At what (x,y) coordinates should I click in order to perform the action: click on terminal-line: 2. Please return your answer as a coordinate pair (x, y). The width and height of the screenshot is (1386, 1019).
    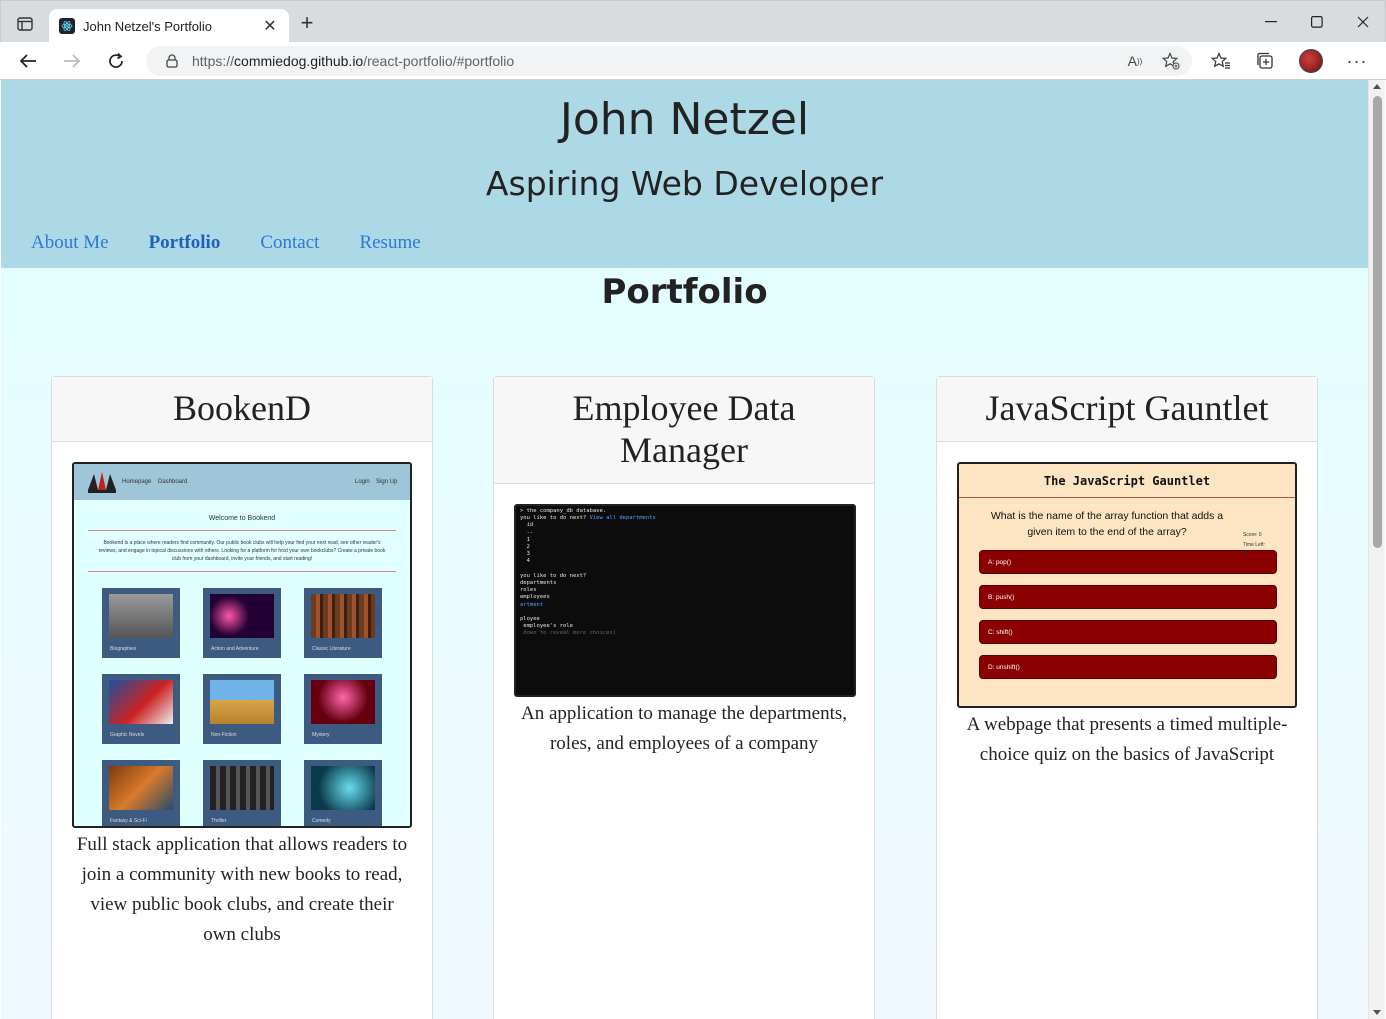
    Looking at the image, I should click on (525, 547).